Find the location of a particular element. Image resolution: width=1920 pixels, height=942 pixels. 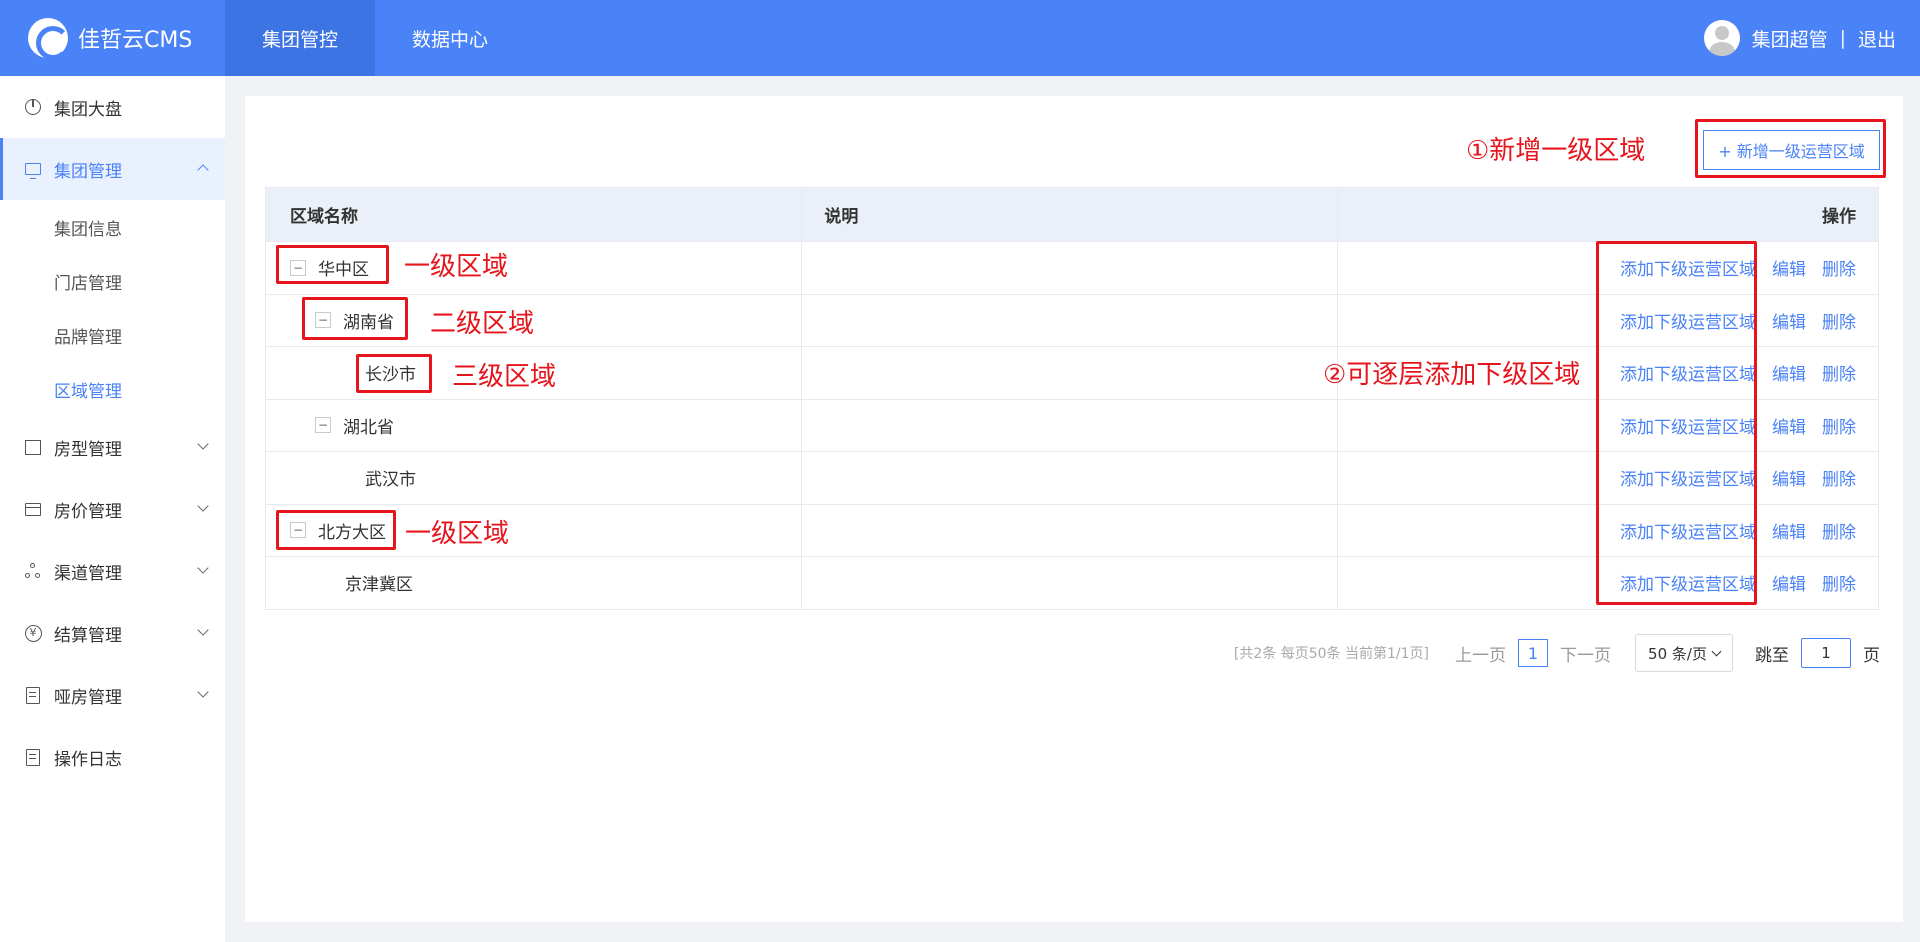

tab-data-center: 数据中心 is located at coordinates (450, 38).